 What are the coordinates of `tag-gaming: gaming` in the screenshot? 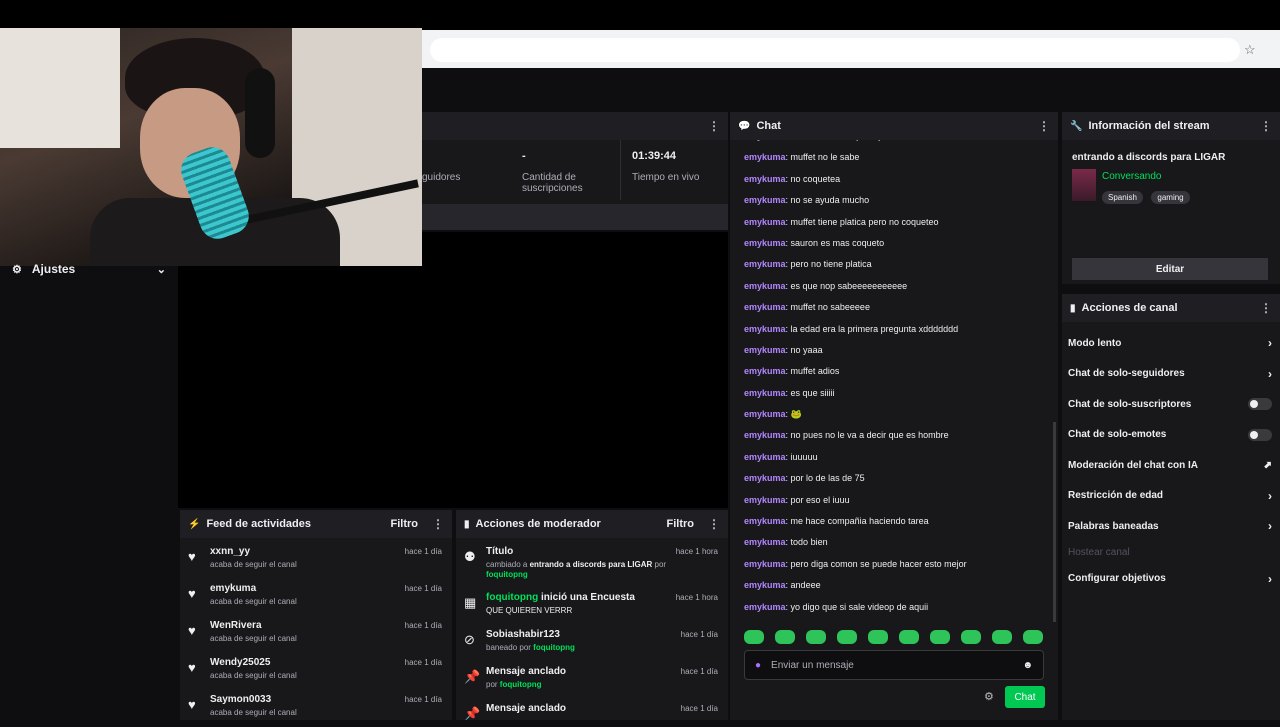 It's located at (1170, 197).